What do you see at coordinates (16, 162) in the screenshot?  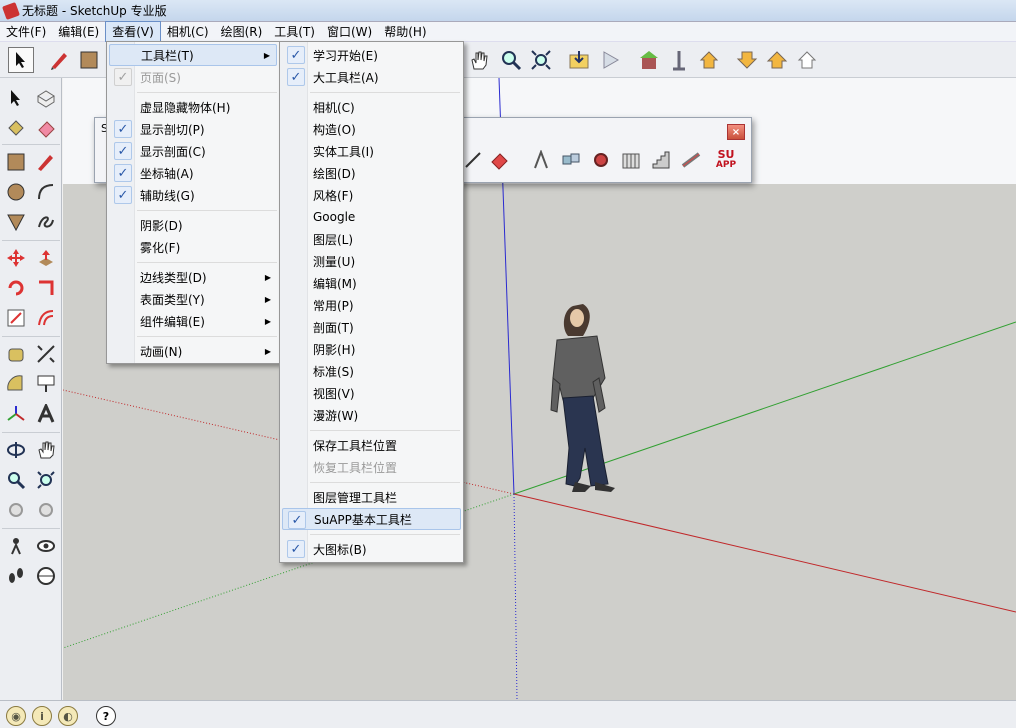 I see `rectangle-tool-left` at bounding box center [16, 162].